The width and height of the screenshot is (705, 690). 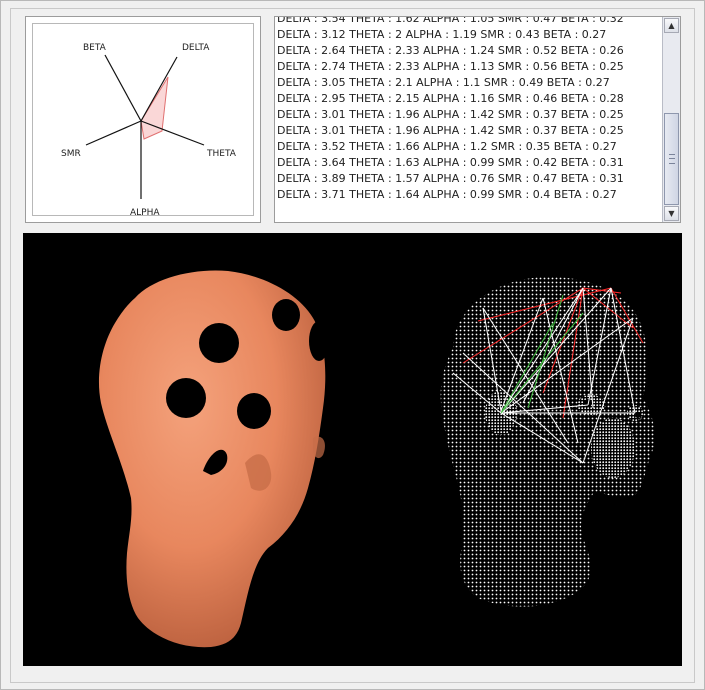 I want to click on arrow-up-icon: ▲, so click(x=671, y=25).